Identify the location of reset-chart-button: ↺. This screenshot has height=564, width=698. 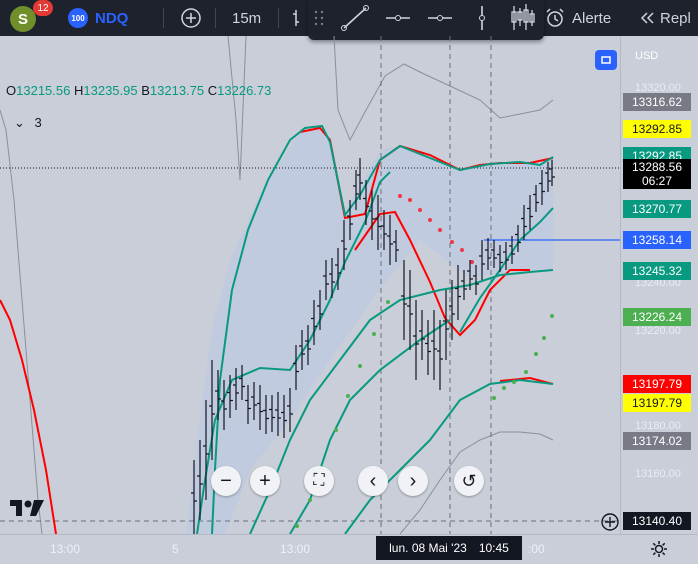
(469, 481).